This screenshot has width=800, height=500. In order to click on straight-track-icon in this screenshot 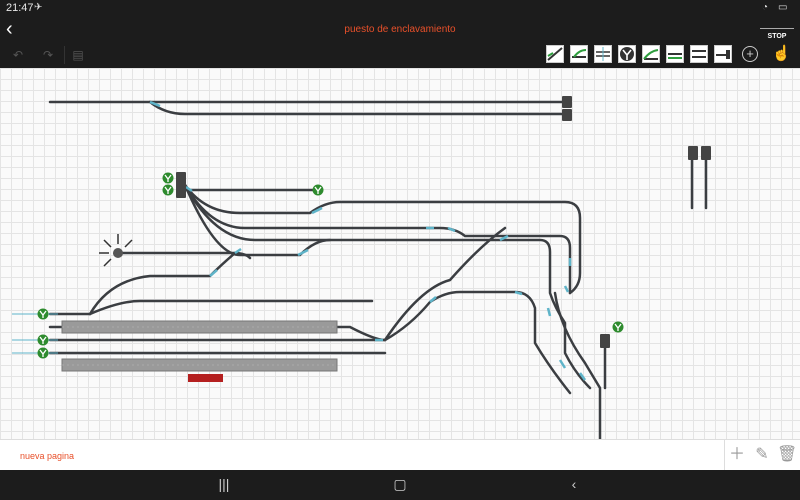, I will do `click(555, 54)`.